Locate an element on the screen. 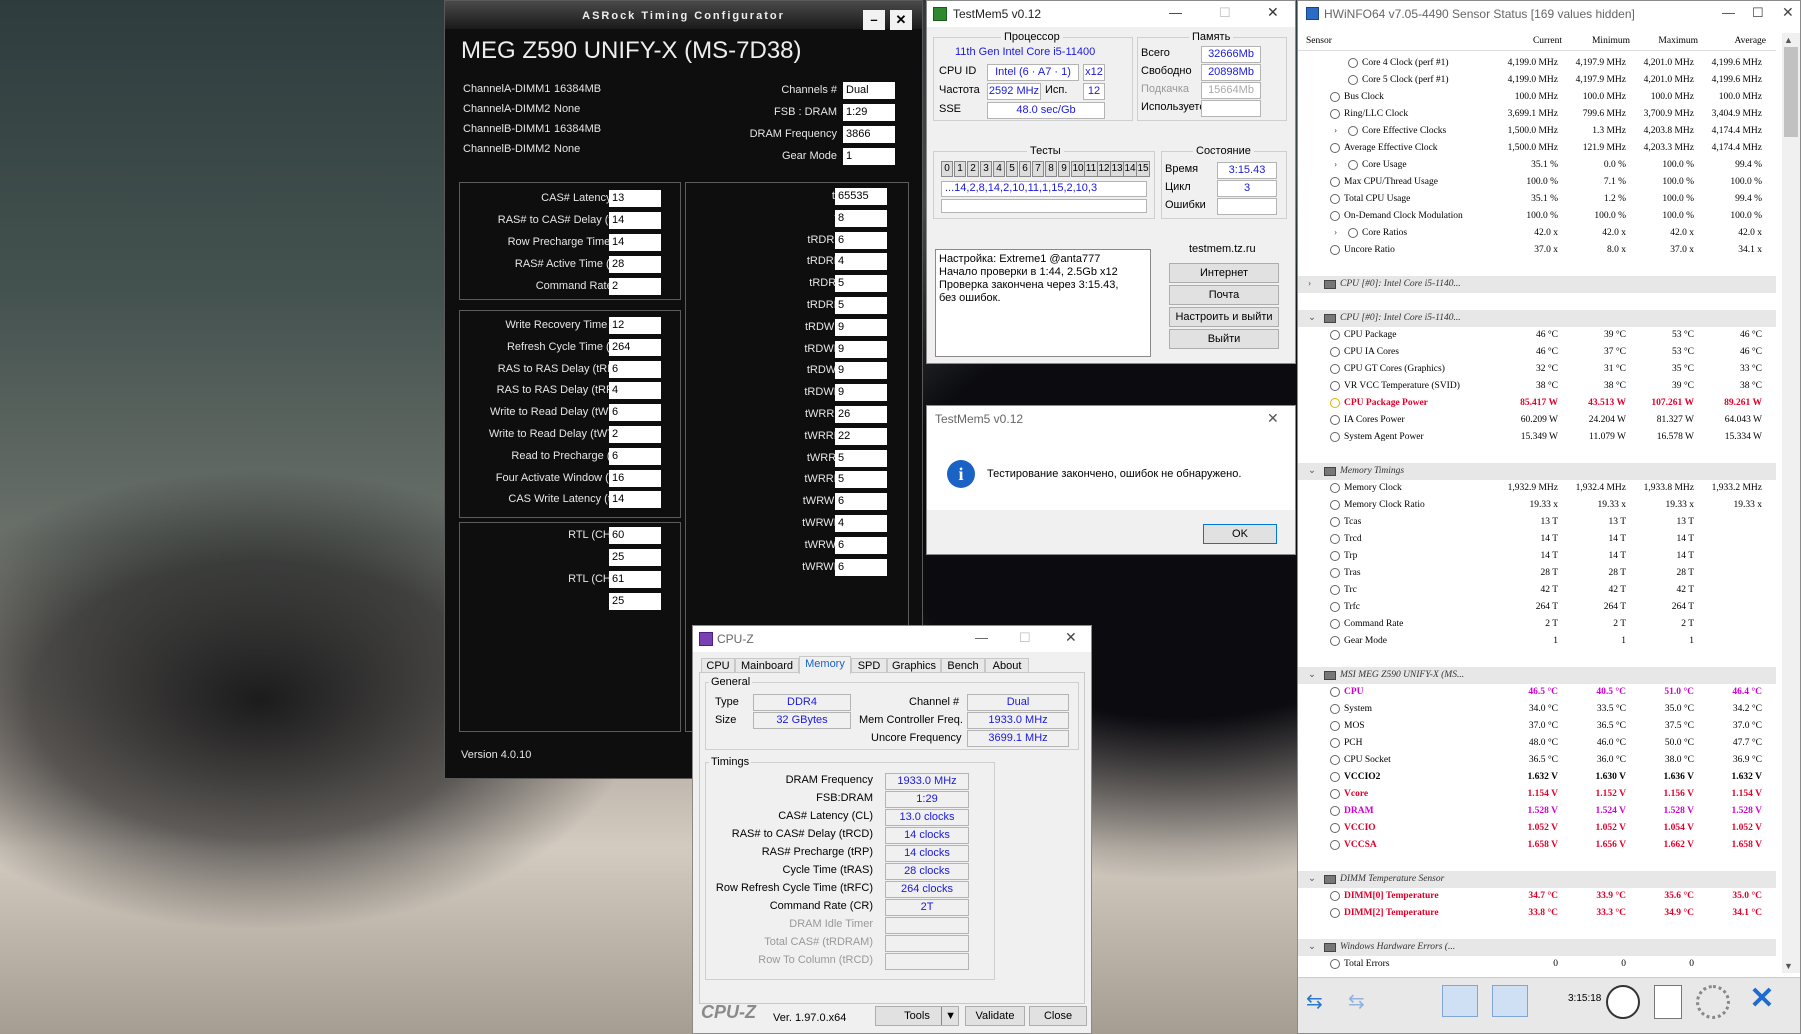 The image size is (1801, 1034). timing-field: 16 is located at coordinates (635, 478).